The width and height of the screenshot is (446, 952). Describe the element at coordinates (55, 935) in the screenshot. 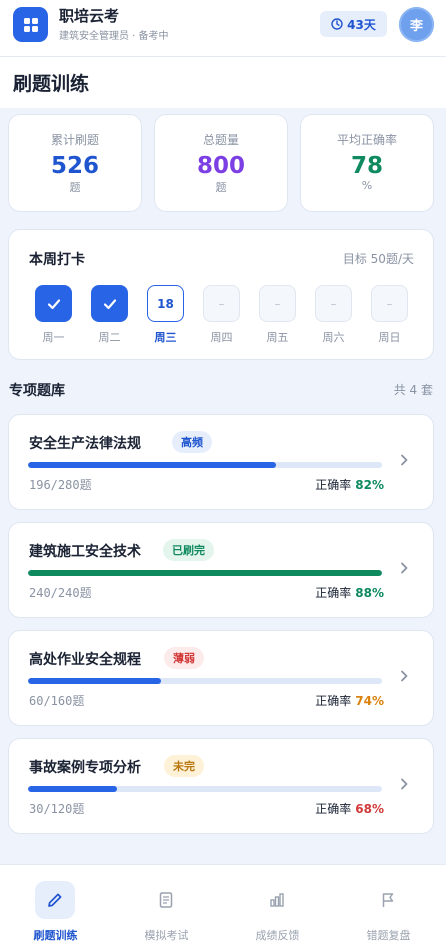

I see `nav-label: 刷题训练` at that location.